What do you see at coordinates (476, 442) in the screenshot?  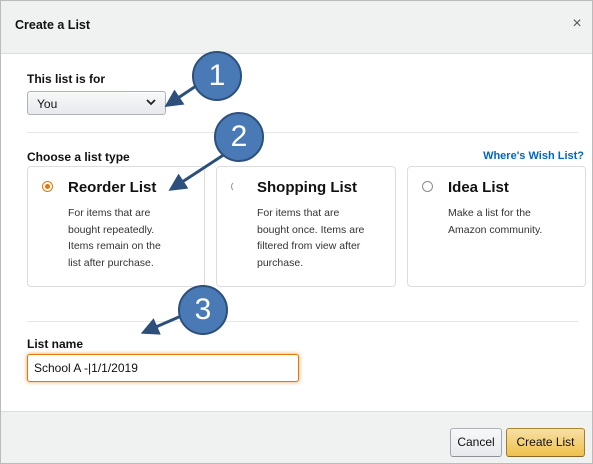 I see `cancel-button: Cancel` at bounding box center [476, 442].